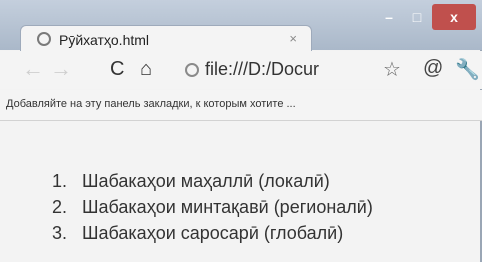 The image size is (495, 265). What do you see at coordinates (206, 181) in the screenshot?
I see `list-text: Шабакаҳои маҳаллӣ (локалӣ)` at bounding box center [206, 181].